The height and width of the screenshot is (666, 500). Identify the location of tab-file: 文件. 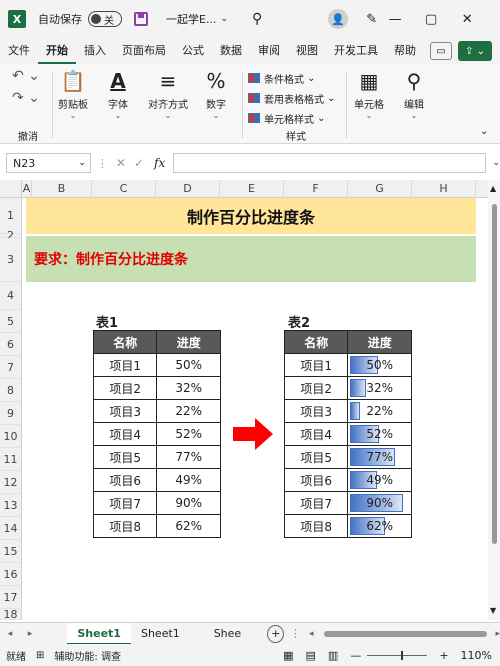
(19, 51).